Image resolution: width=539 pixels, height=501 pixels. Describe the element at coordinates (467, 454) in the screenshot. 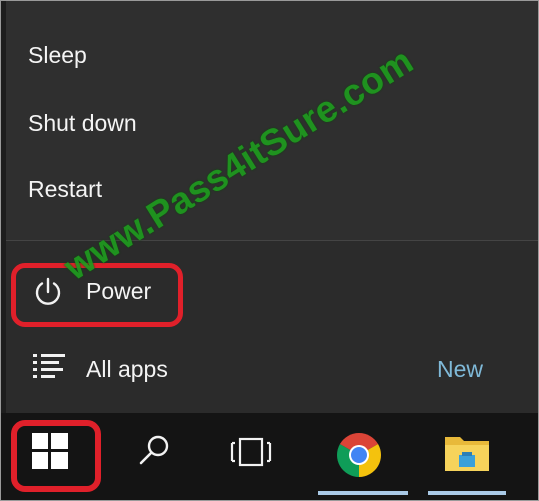

I see `file-explorer-icon` at that location.